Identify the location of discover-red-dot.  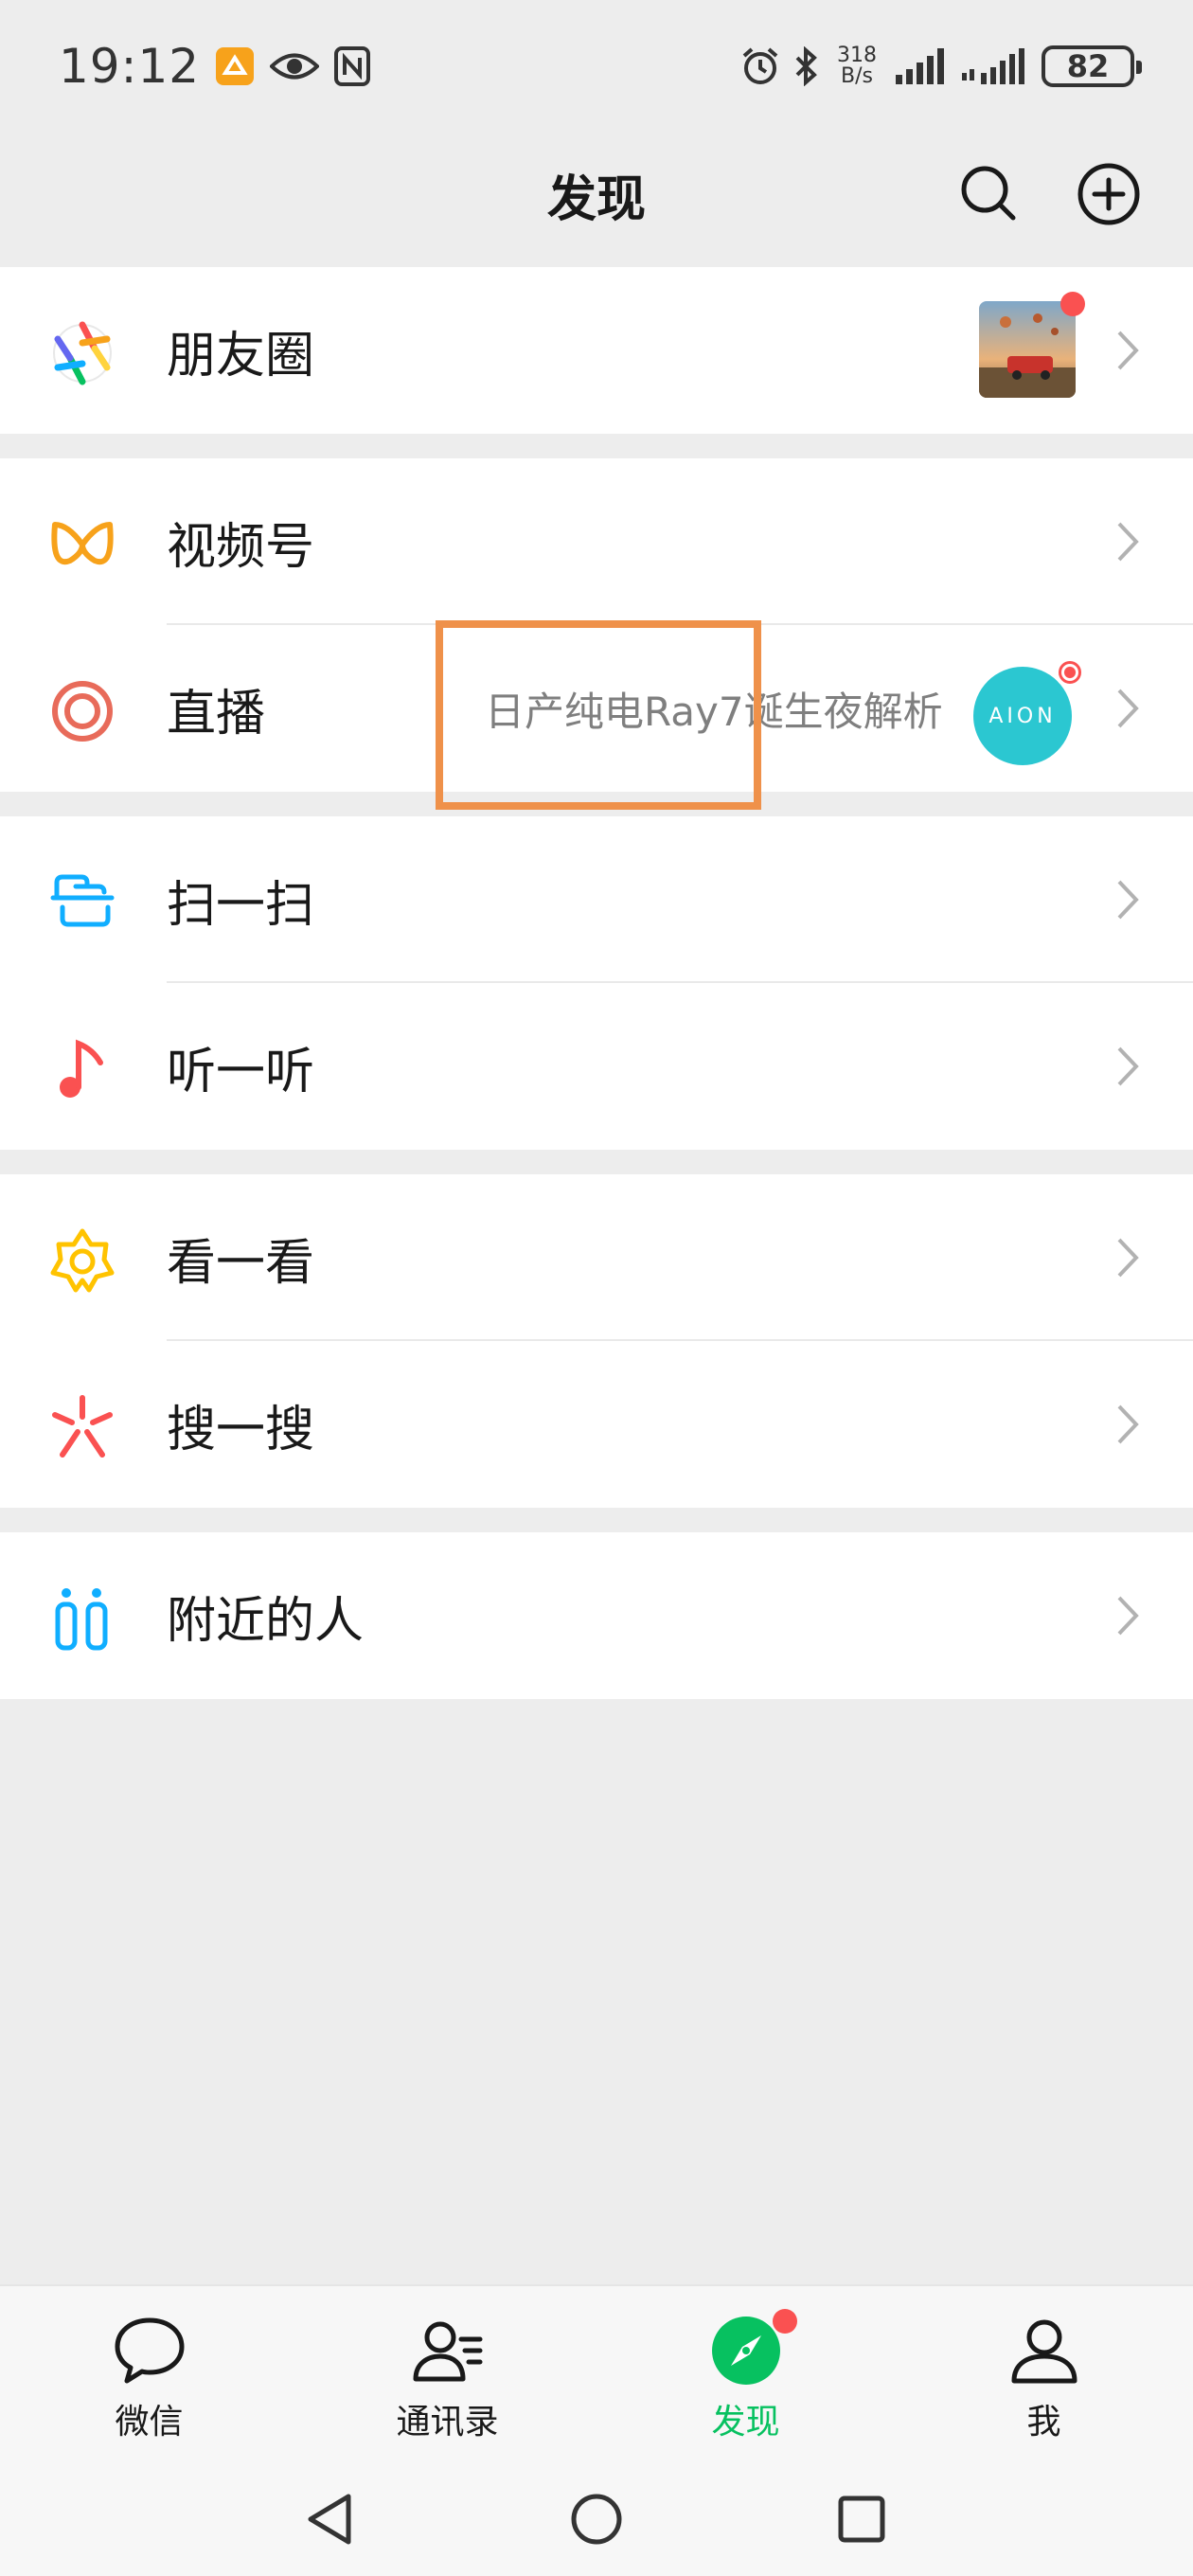
(785, 2321).